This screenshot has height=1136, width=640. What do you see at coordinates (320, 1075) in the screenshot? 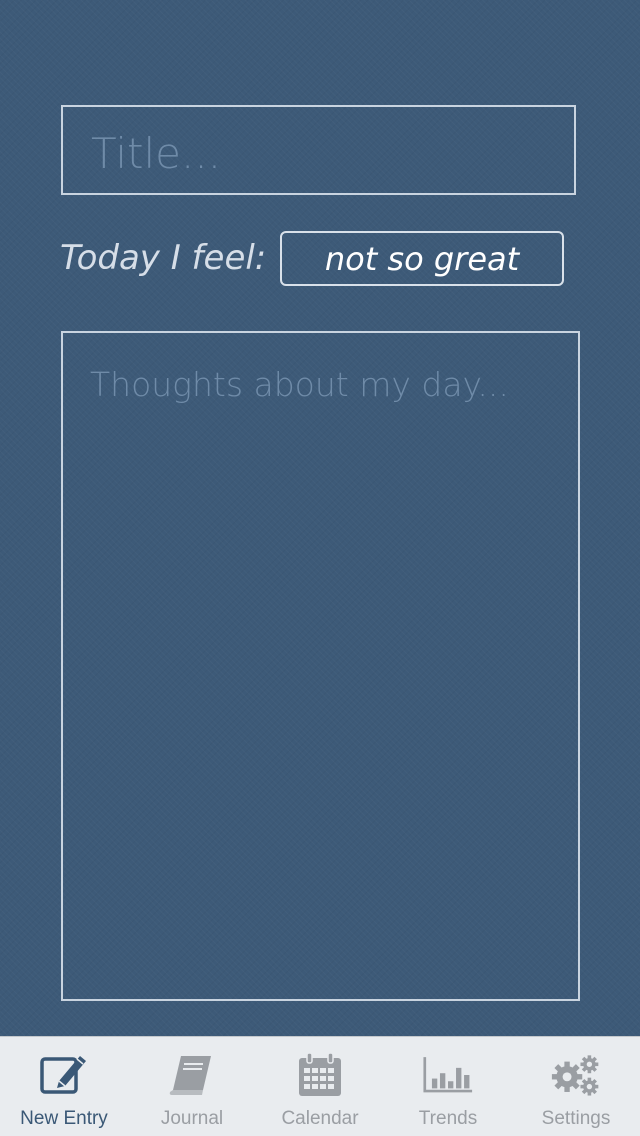
I see `calendar-icon` at bounding box center [320, 1075].